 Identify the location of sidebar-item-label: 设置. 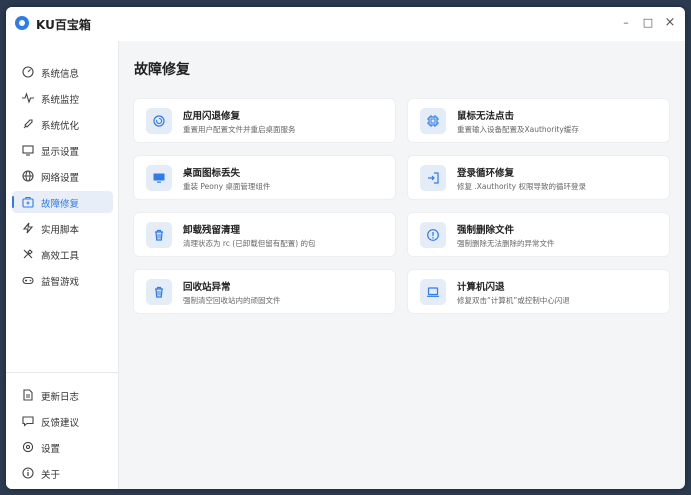
(51, 449).